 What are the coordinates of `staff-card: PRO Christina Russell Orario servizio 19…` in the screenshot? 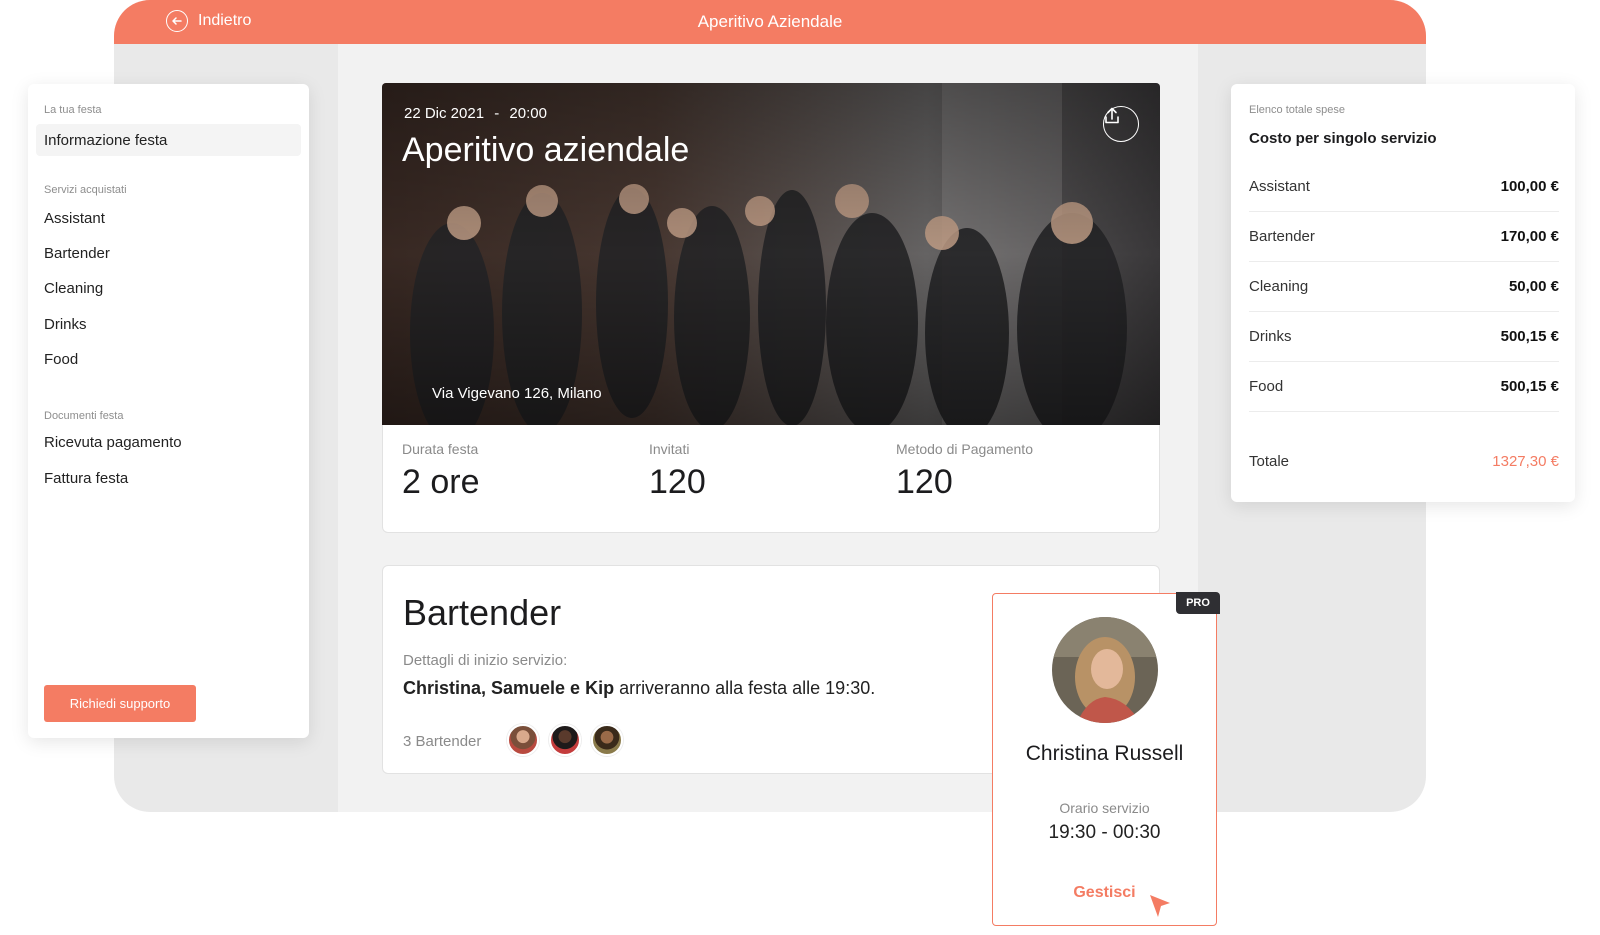 It's located at (1106, 759).